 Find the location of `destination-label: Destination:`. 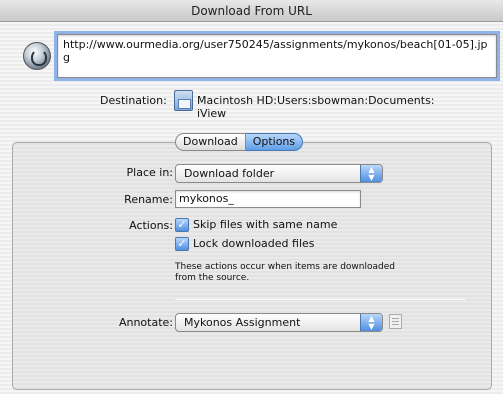

destination-label: Destination: is located at coordinates (133, 100).